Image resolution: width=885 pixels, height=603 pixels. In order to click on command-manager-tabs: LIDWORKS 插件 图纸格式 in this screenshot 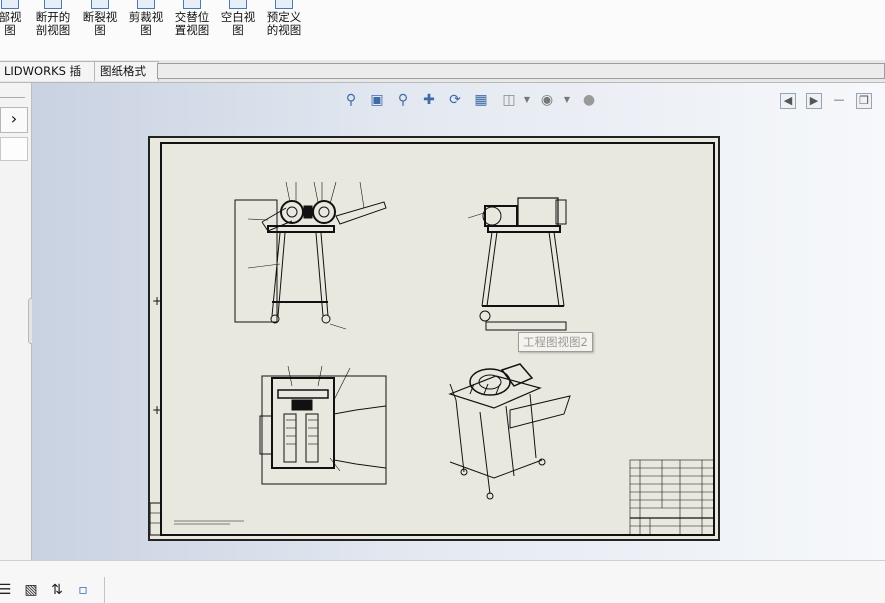, I will do `click(442, 78)`.